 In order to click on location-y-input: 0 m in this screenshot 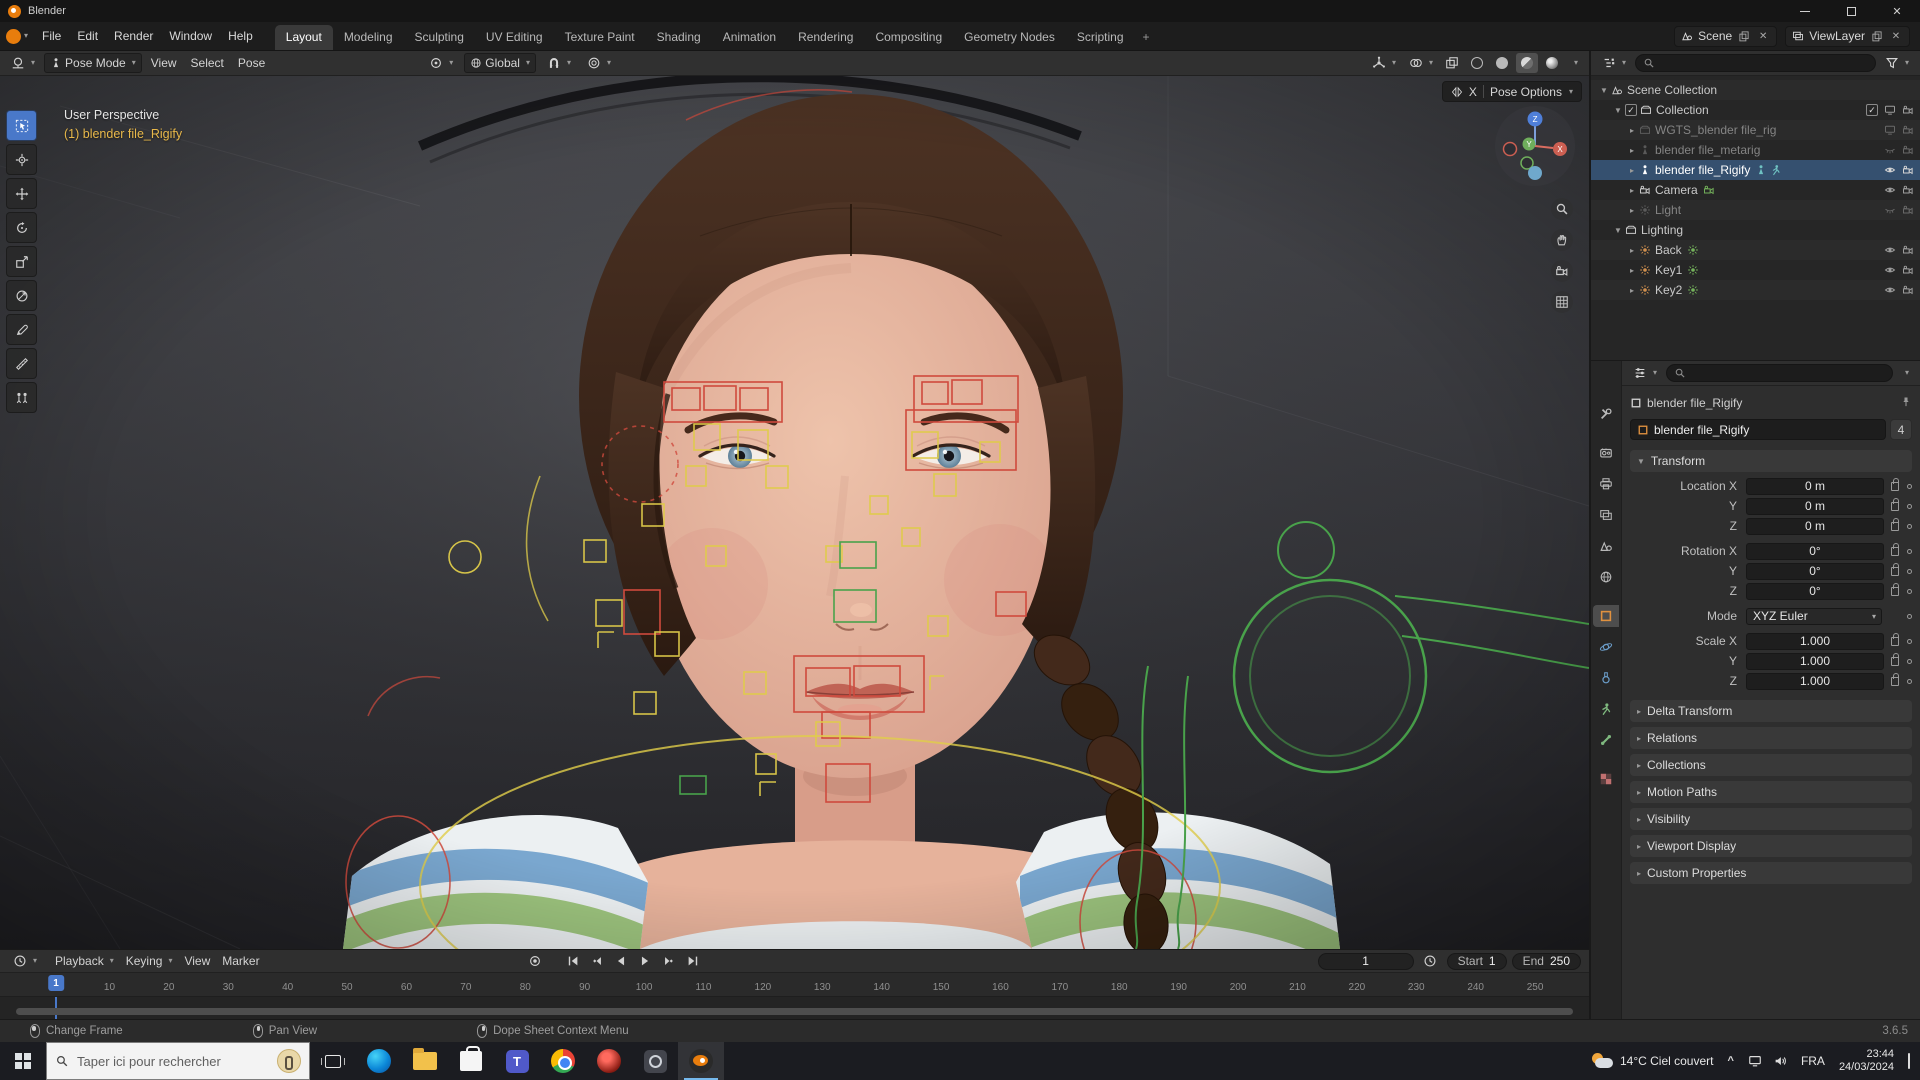, I will do `click(1815, 506)`.